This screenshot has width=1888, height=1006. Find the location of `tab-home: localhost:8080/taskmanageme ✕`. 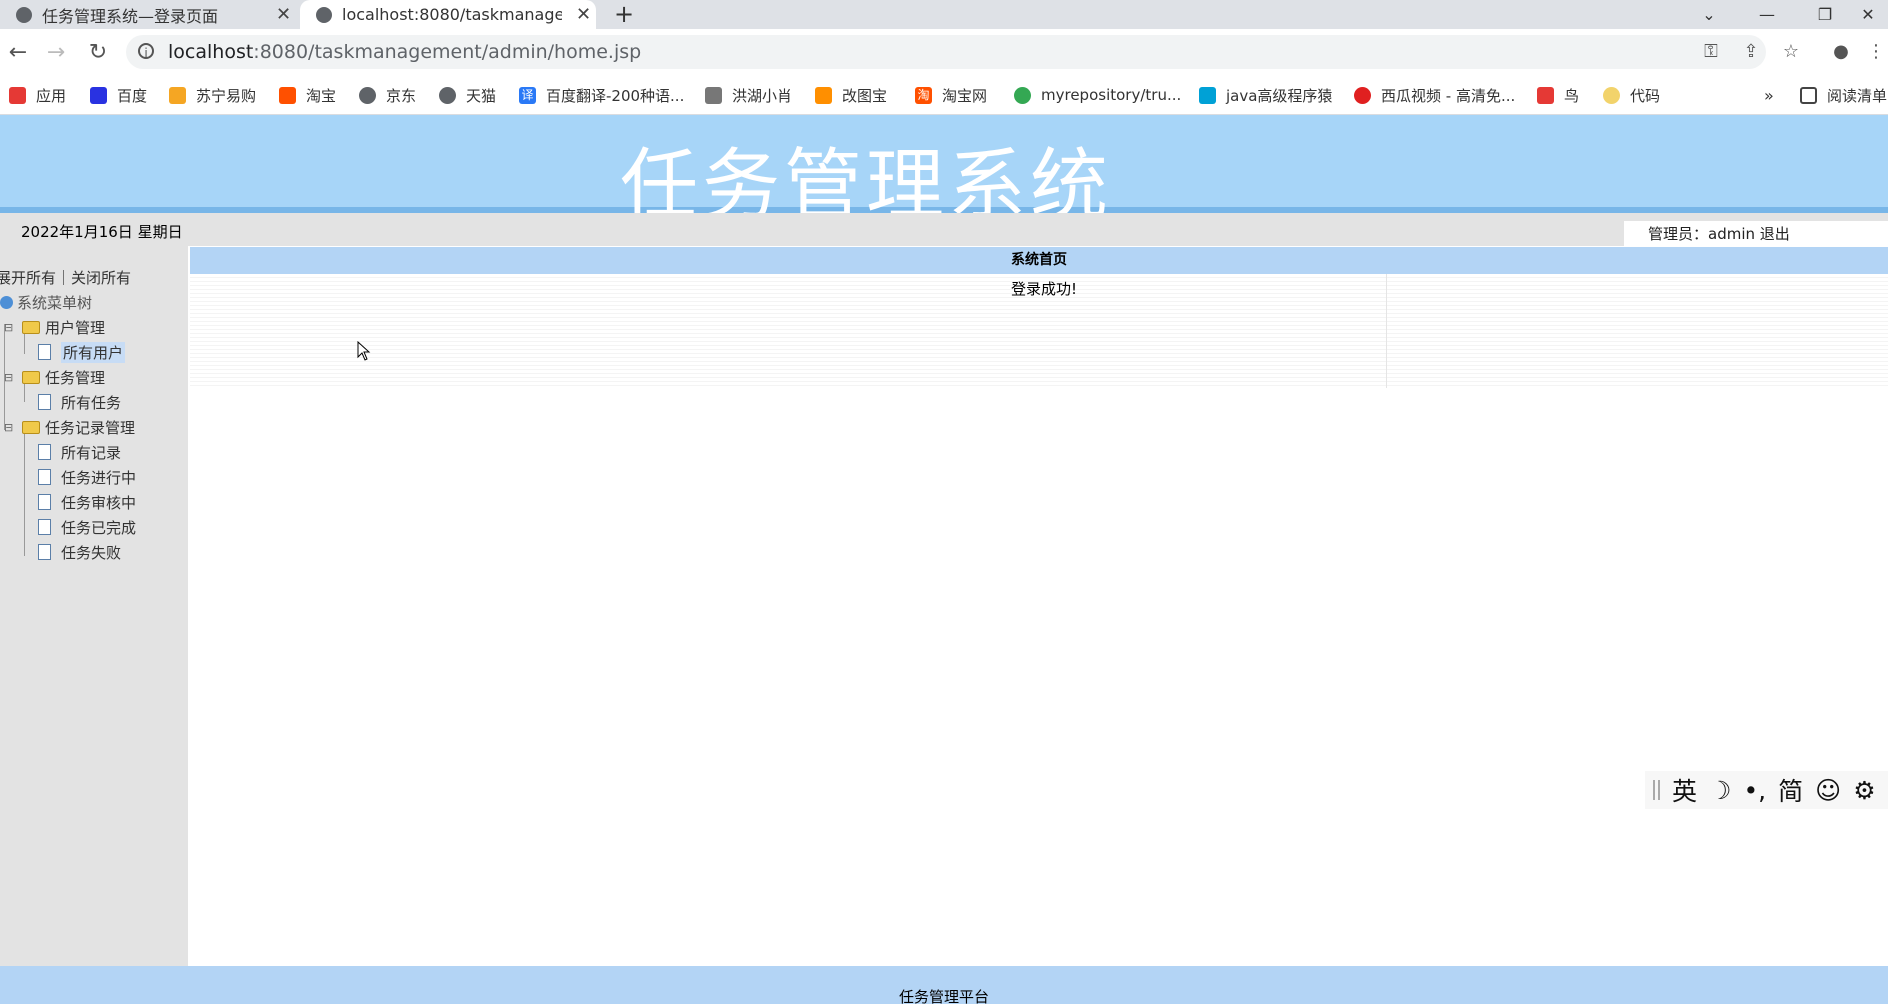

tab-home: localhost:8080/taskmanageme ✕ is located at coordinates (448, 14).